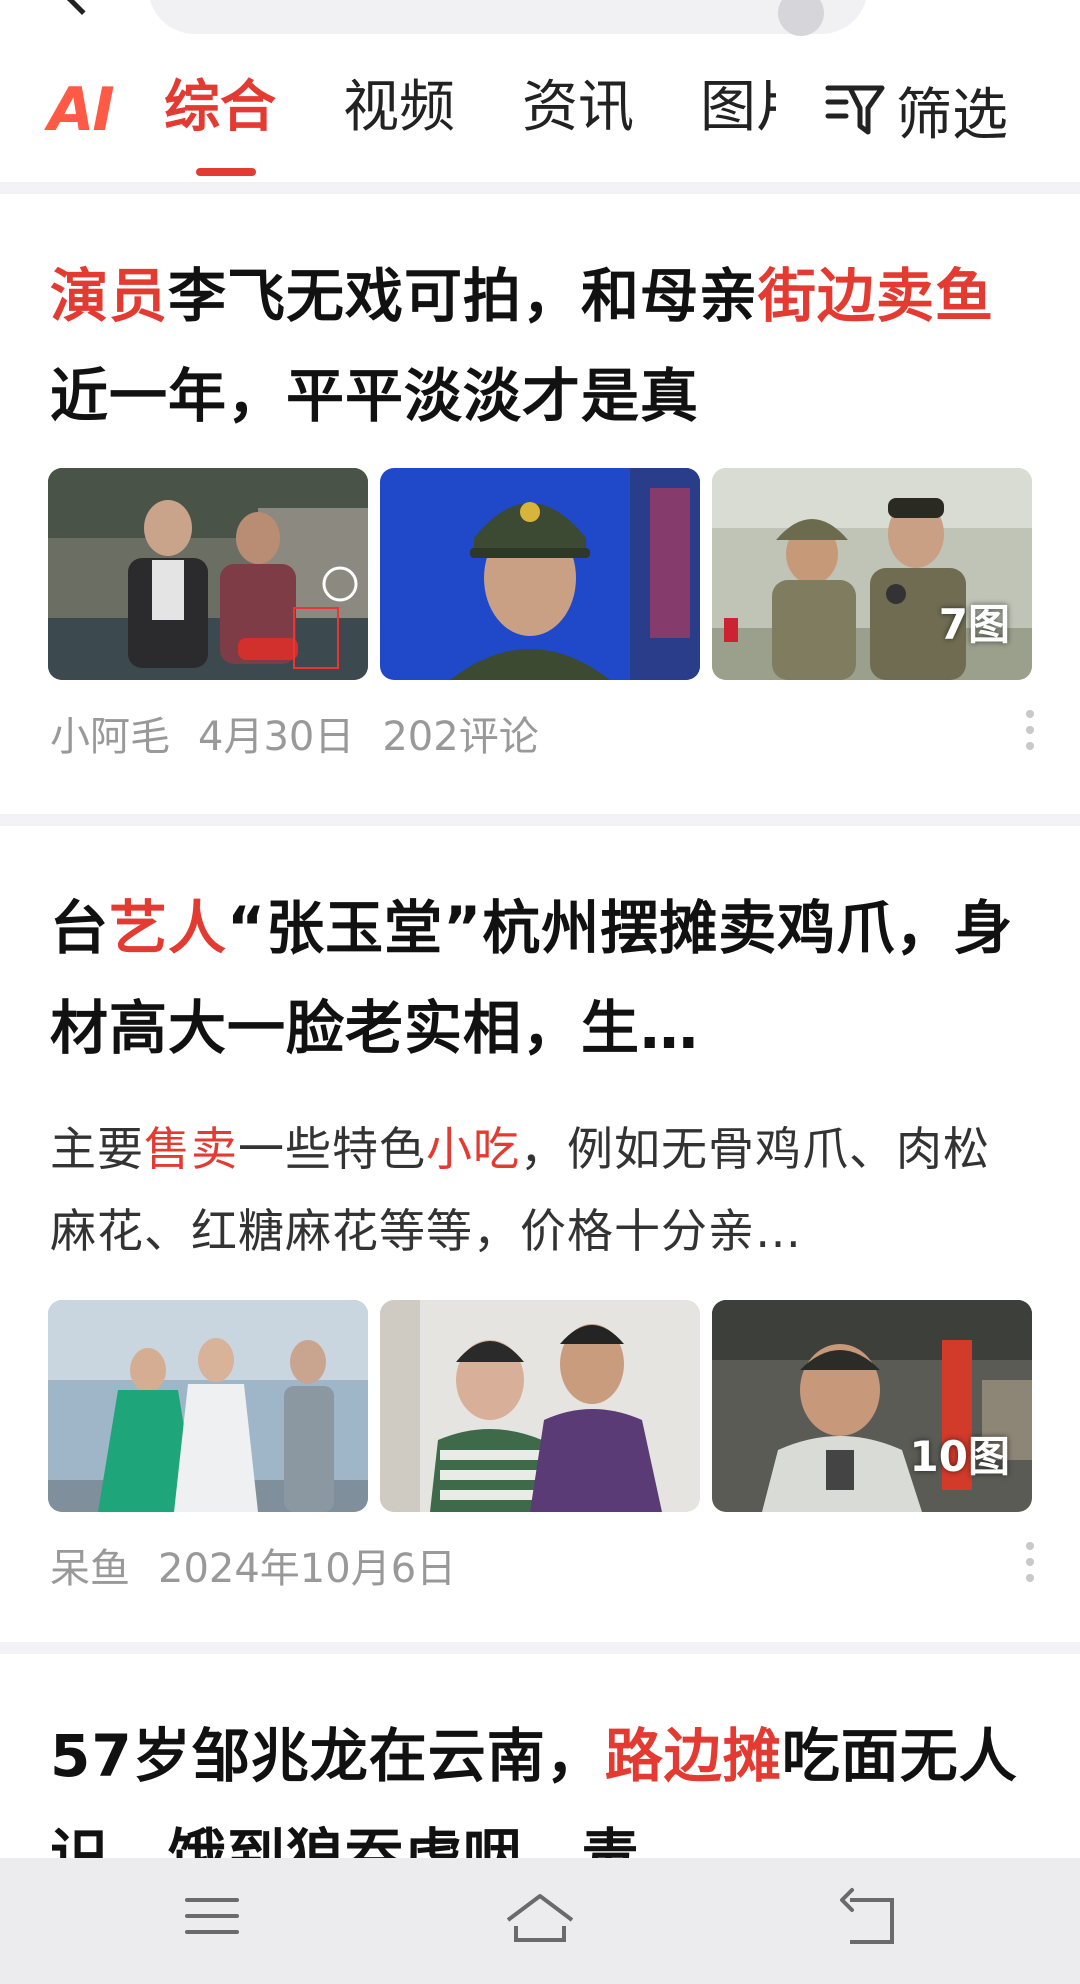 Image resolution: width=1080 pixels, height=1984 pixels. I want to click on thumbnail-image: 7图, so click(872, 574).